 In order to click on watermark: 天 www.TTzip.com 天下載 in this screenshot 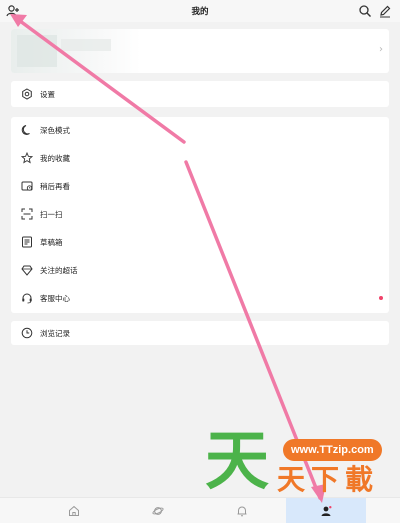, I will do `click(300, 465)`.